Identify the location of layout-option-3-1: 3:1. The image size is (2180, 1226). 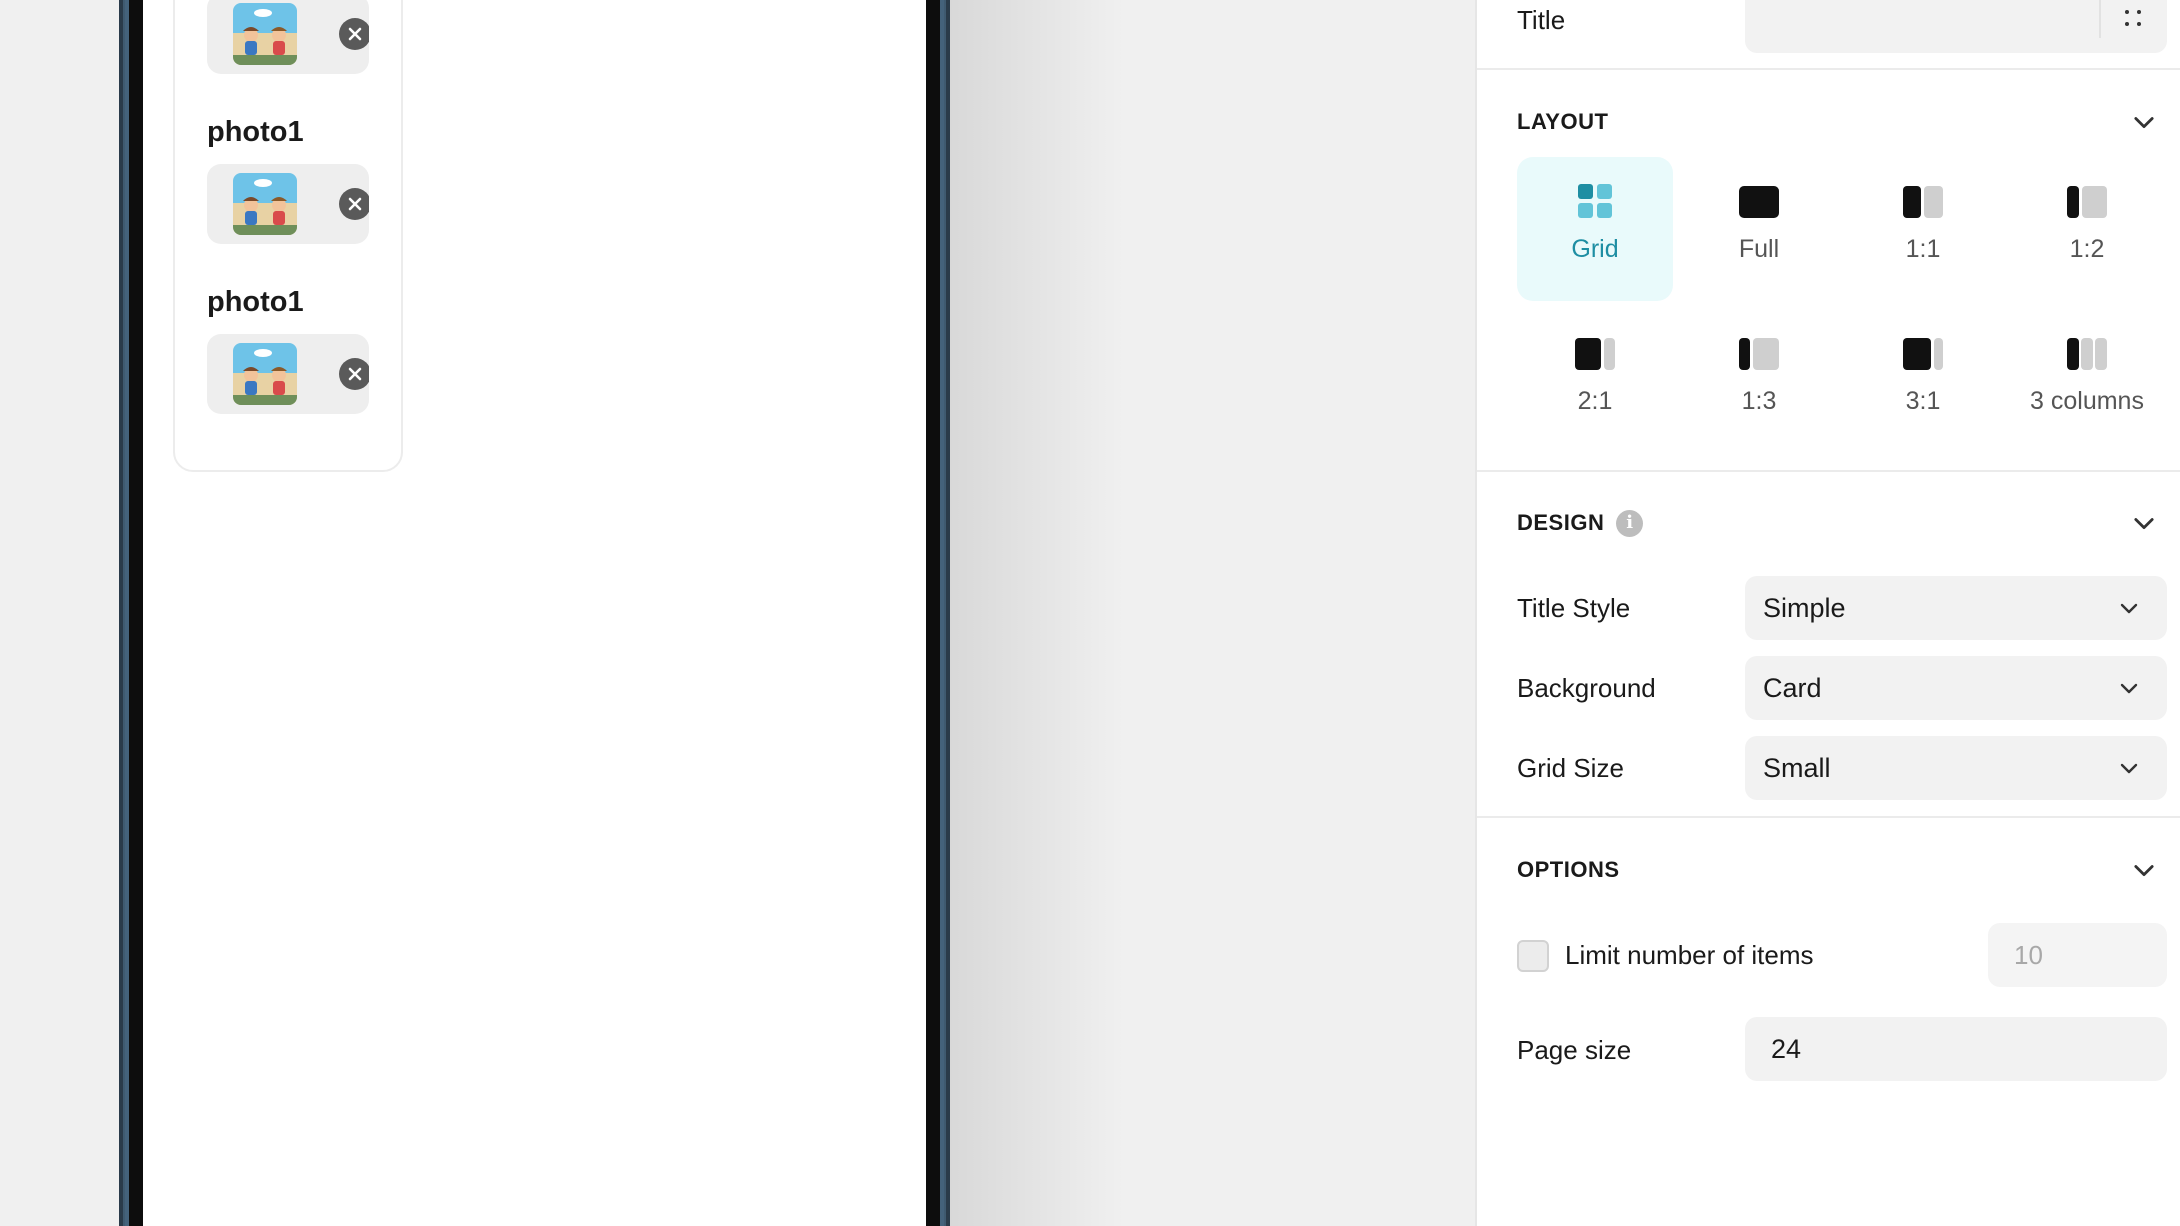
(1923, 381).